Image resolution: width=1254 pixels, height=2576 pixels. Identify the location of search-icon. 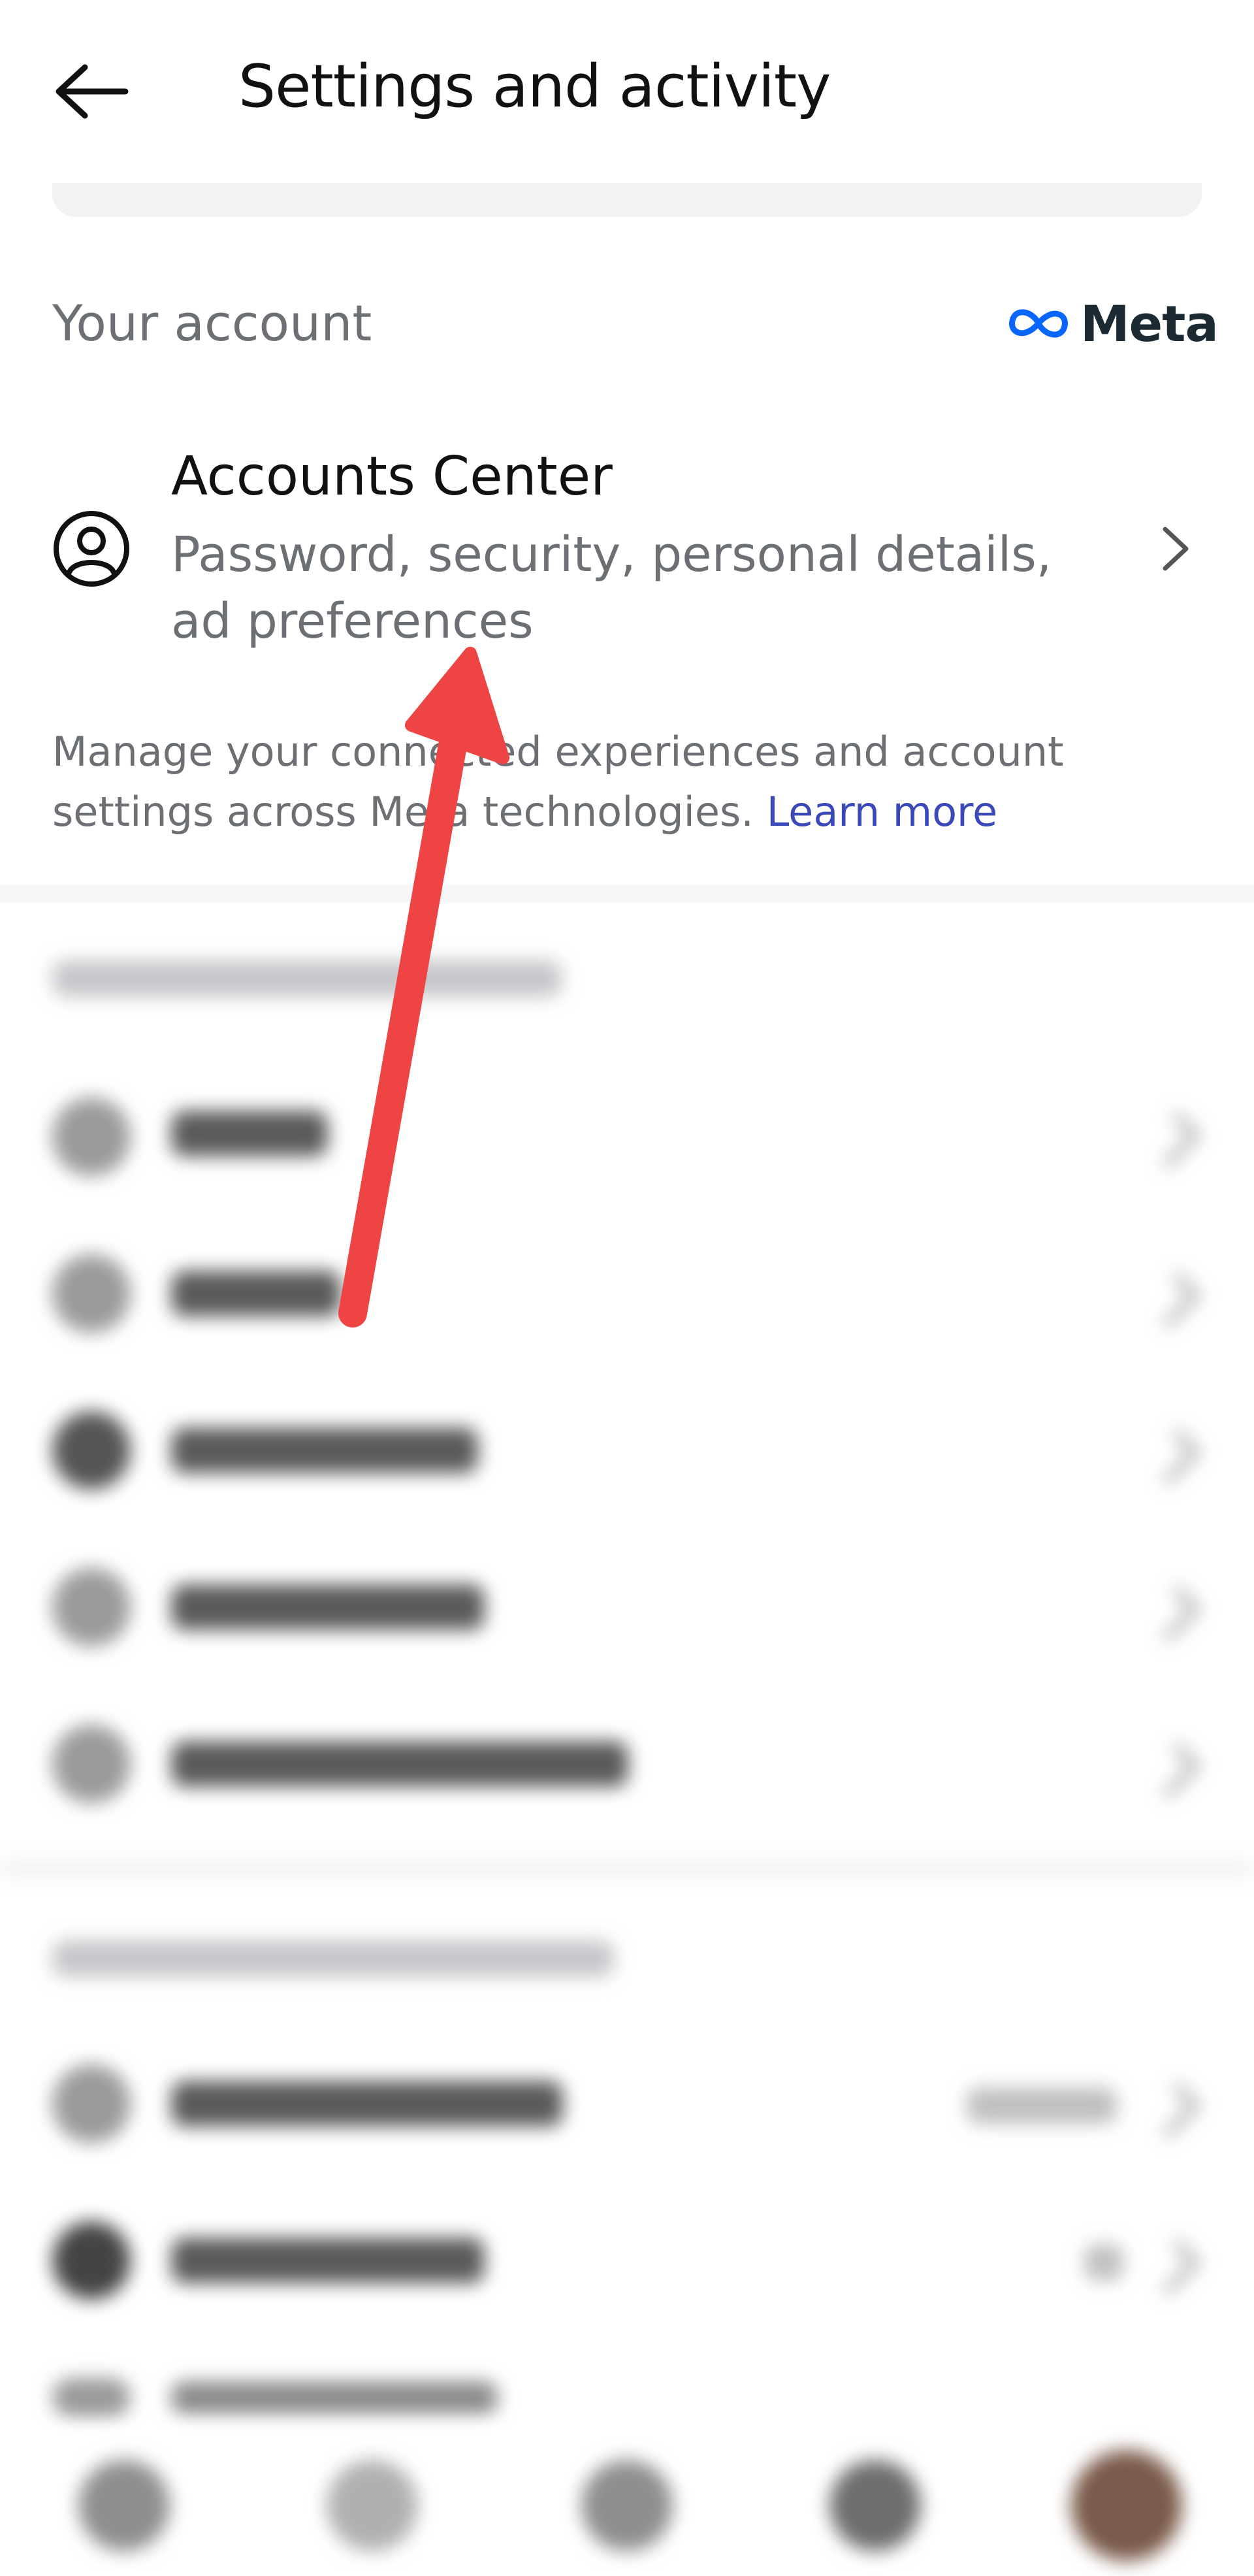
(372, 2505).